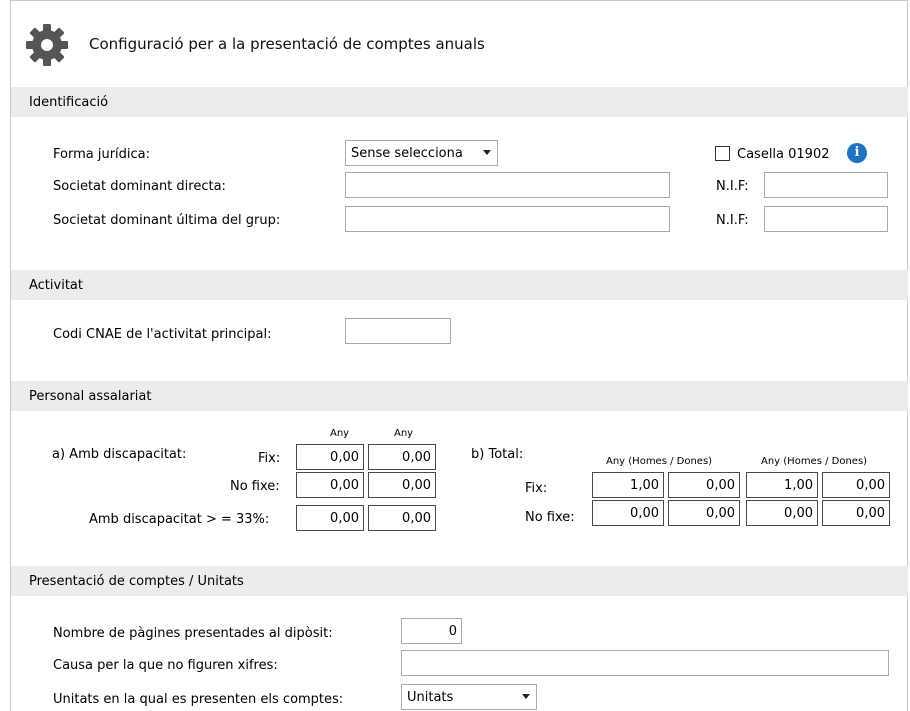  I want to click on any-label-2: Any, so click(404, 433).